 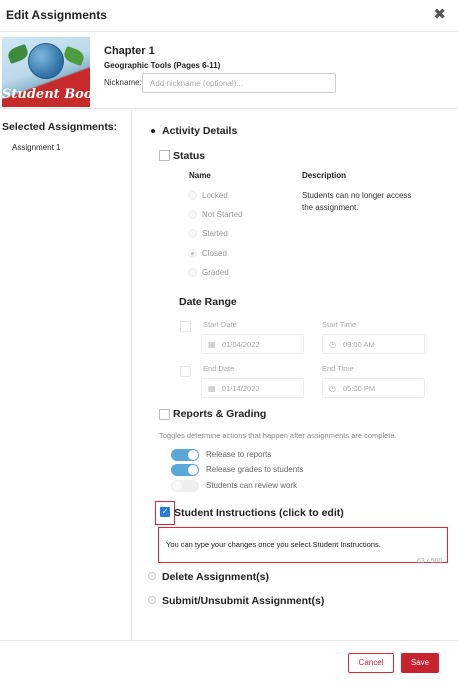 What do you see at coordinates (255, 469) in the screenshot?
I see `release-grades-label: Release grades to students` at bounding box center [255, 469].